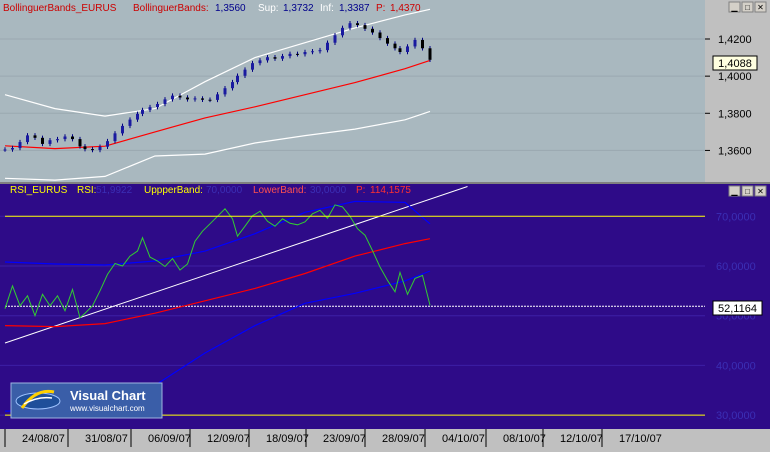 Image resolution: width=770 pixels, height=452 pixels. Describe the element at coordinates (328, 190) in the screenshot. I see `lower-value: 30,0000` at that location.